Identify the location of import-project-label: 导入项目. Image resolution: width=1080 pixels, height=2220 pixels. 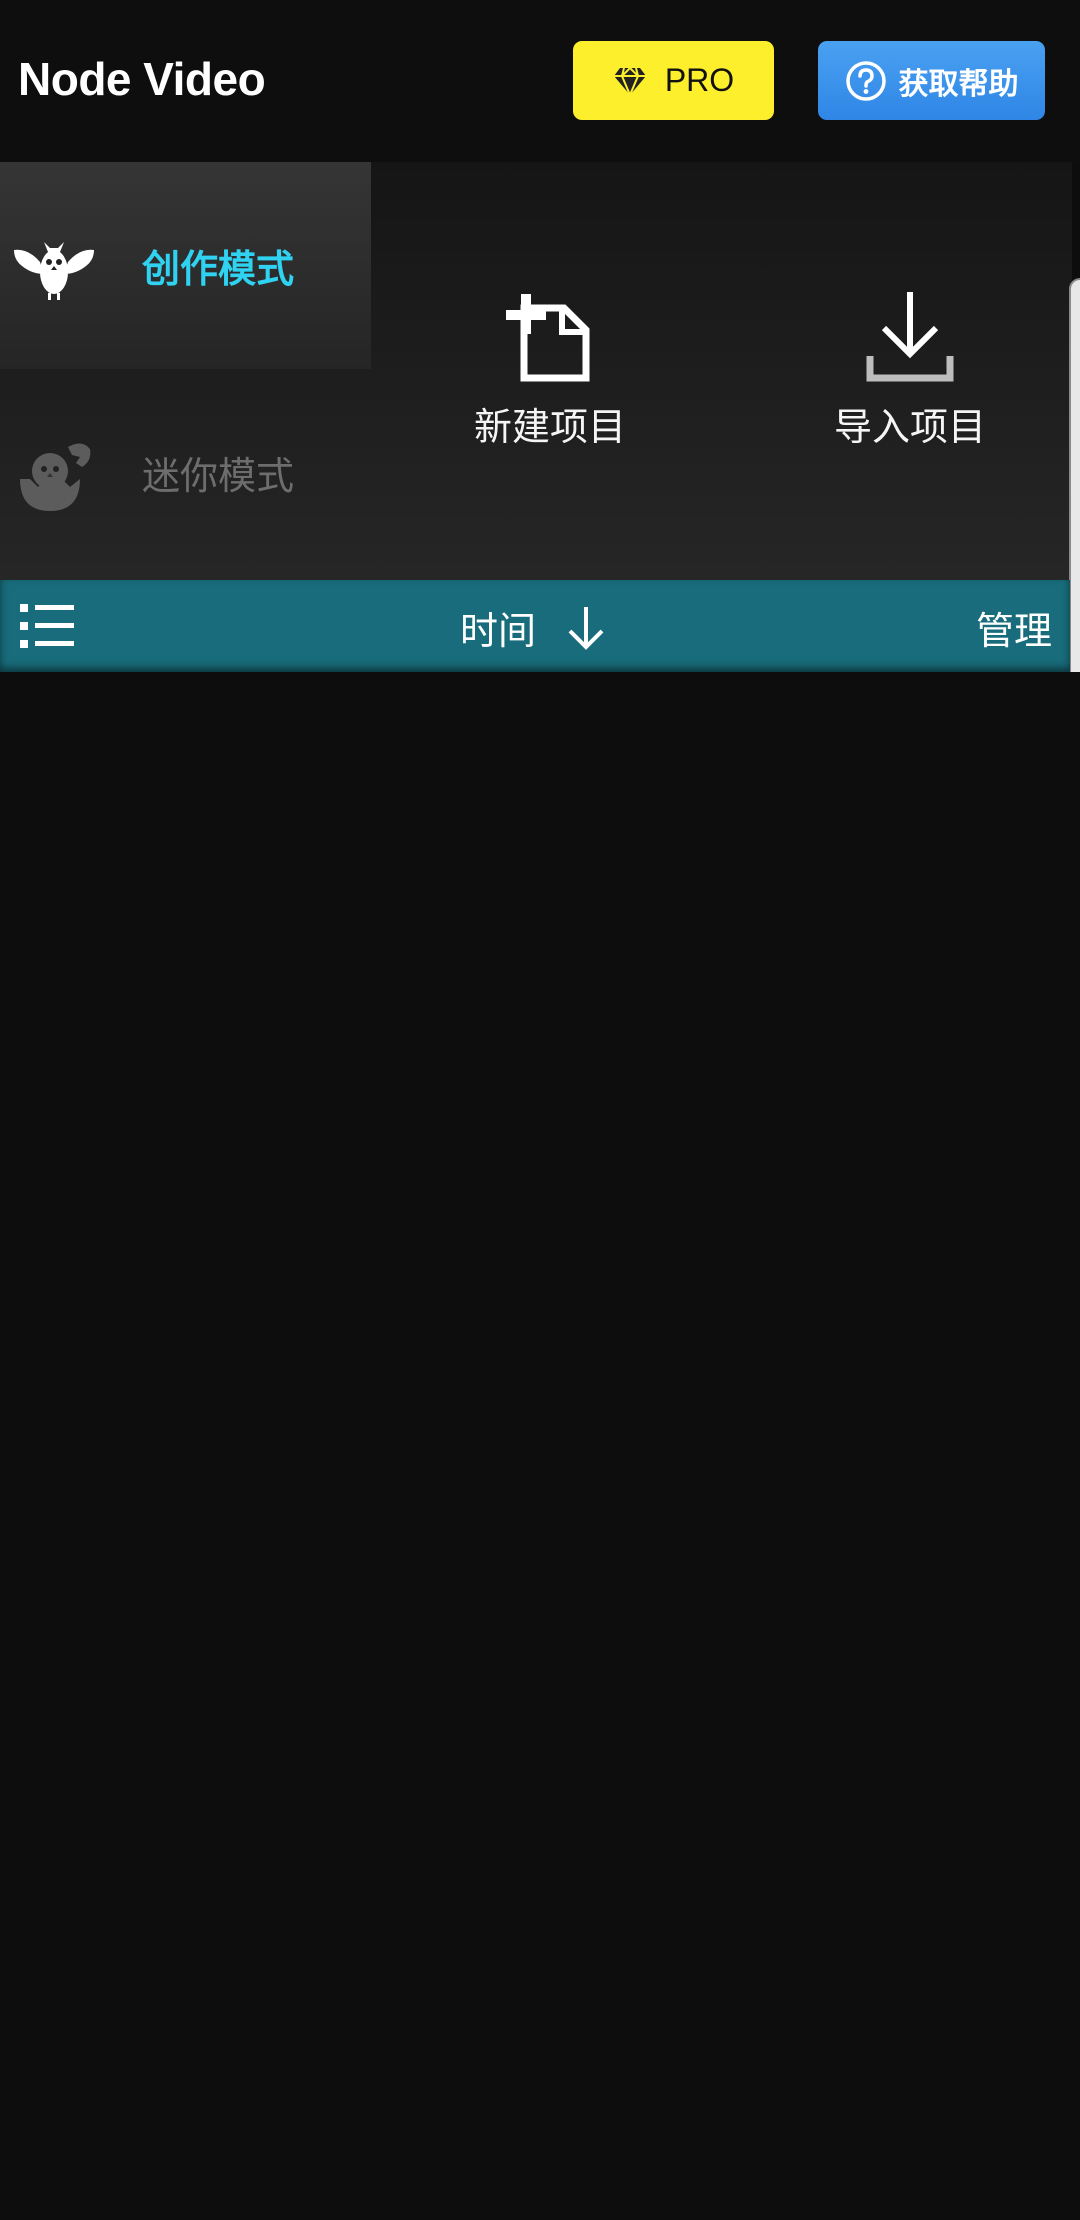
(909, 427).